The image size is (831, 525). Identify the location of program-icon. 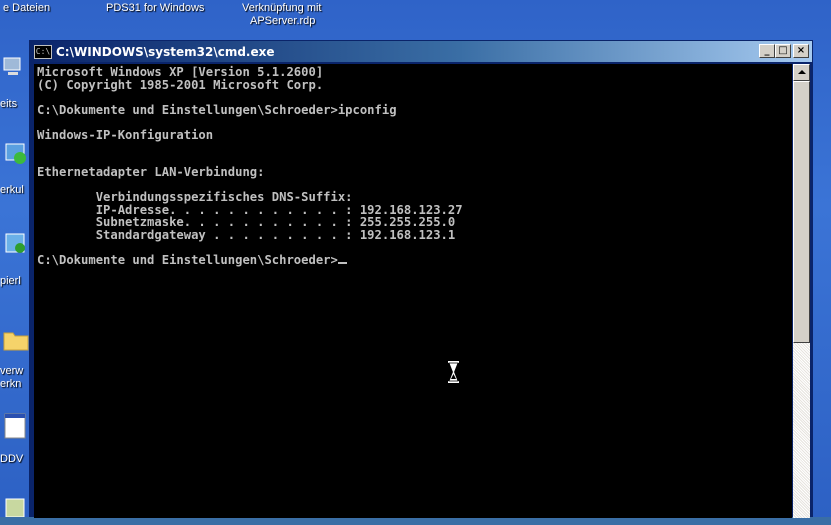
(17, 510).